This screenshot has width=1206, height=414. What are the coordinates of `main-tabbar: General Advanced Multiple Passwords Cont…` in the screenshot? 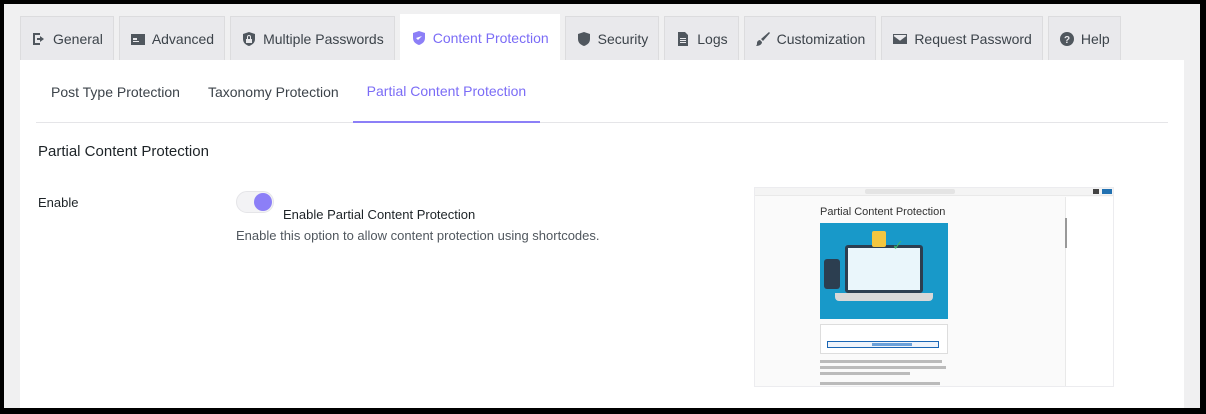 It's located at (573, 37).